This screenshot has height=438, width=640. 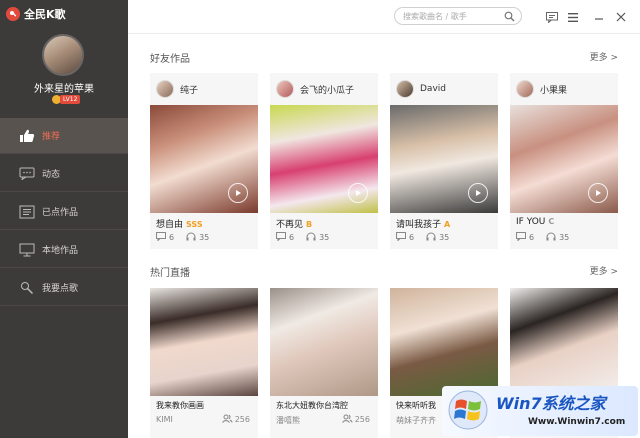 I want to click on card-header: 纯子, so click(x=204, y=89).